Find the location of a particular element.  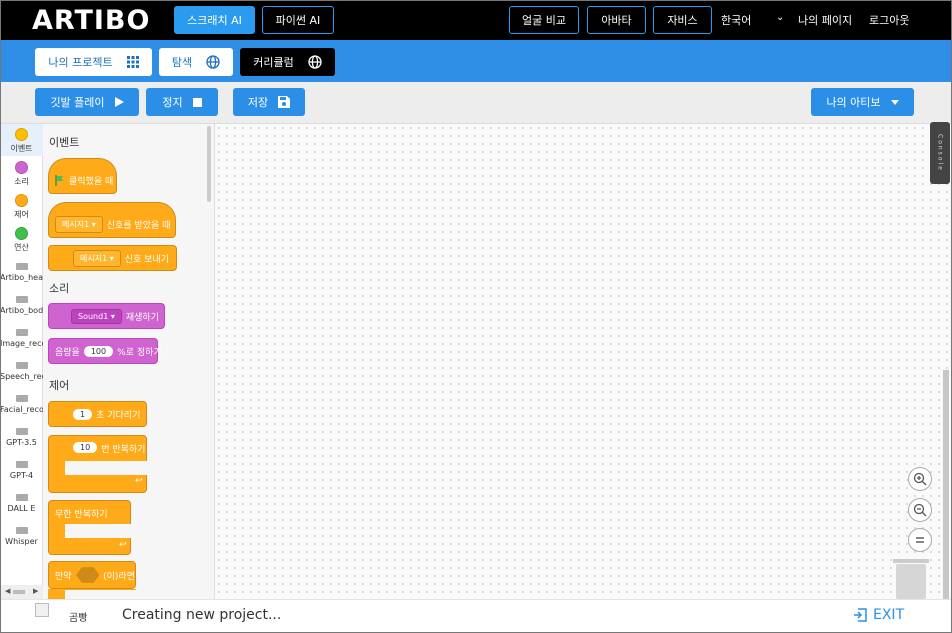

exit-icon is located at coordinates (860, 615).